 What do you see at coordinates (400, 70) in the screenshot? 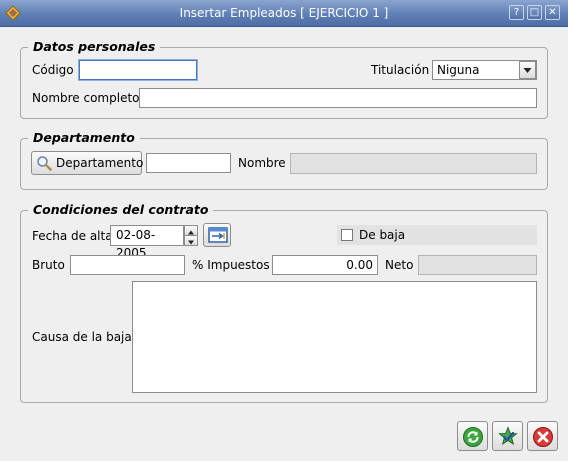
I see `titulacion-label: Titulación` at bounding box center [400, 70].